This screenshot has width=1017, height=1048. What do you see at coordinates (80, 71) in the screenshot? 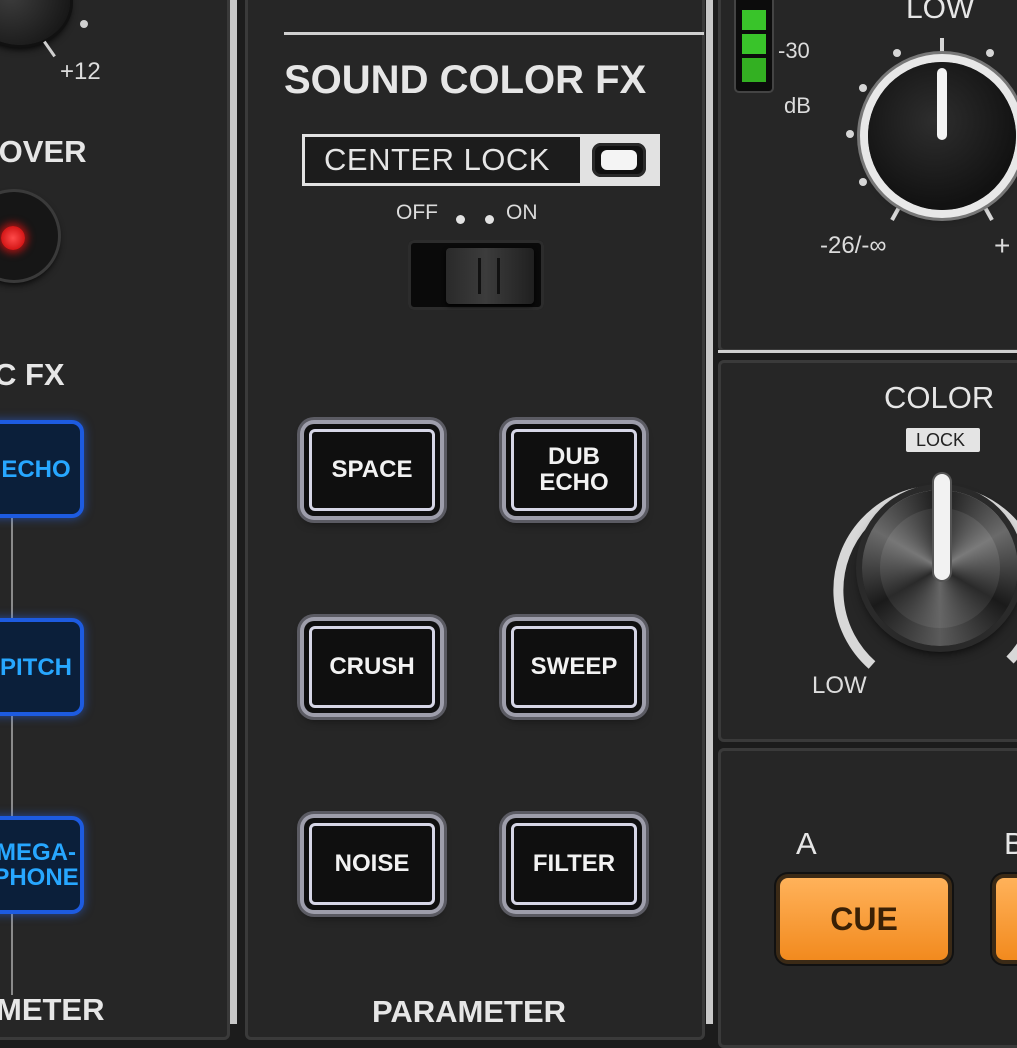
I see `trim-max-label: +12` at bounding box center [80, 71].